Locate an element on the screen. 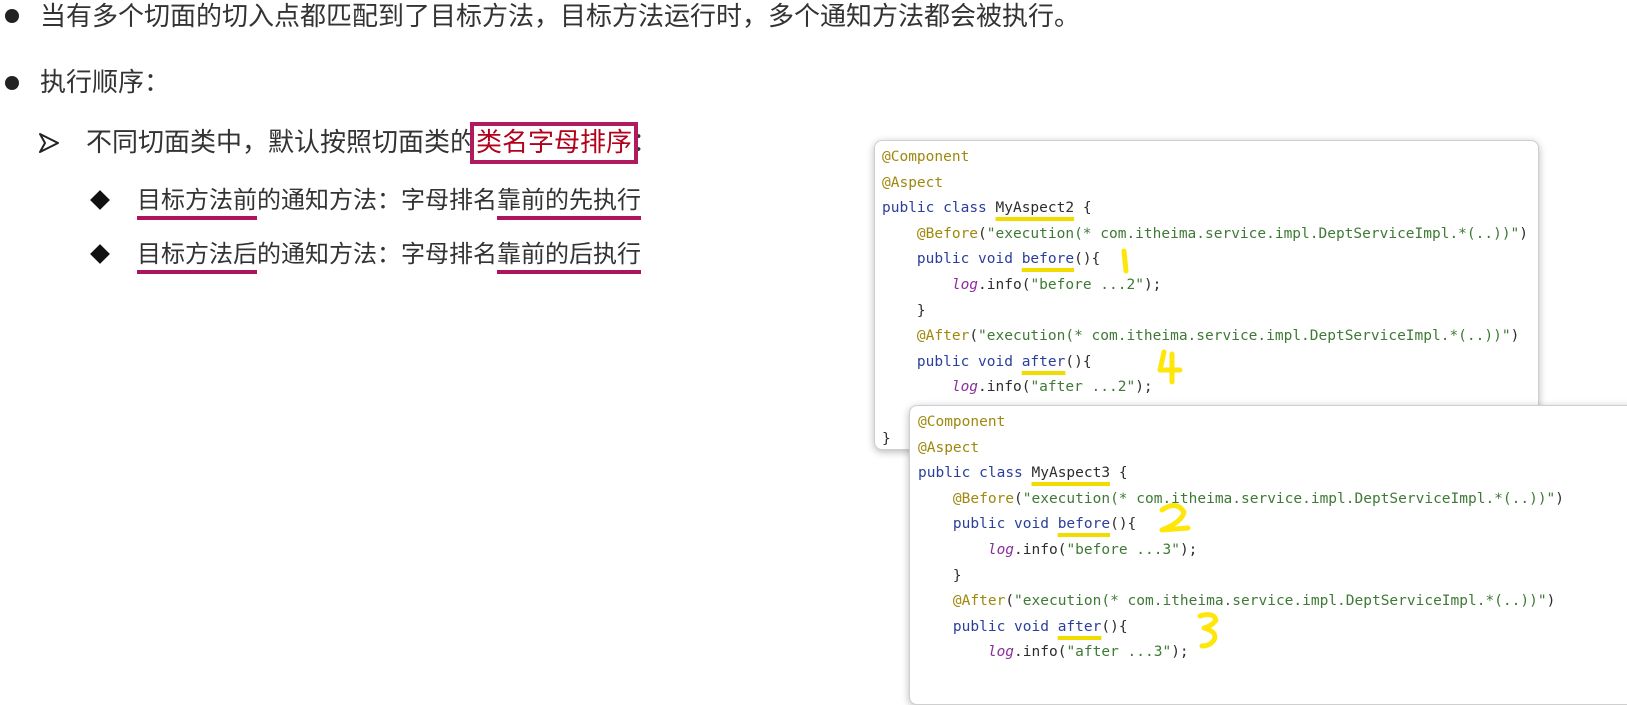 Image resolution: width=1627 pixels, height=705 pixels. log-message: "after ...3" is located at coordinates (1119, 652).